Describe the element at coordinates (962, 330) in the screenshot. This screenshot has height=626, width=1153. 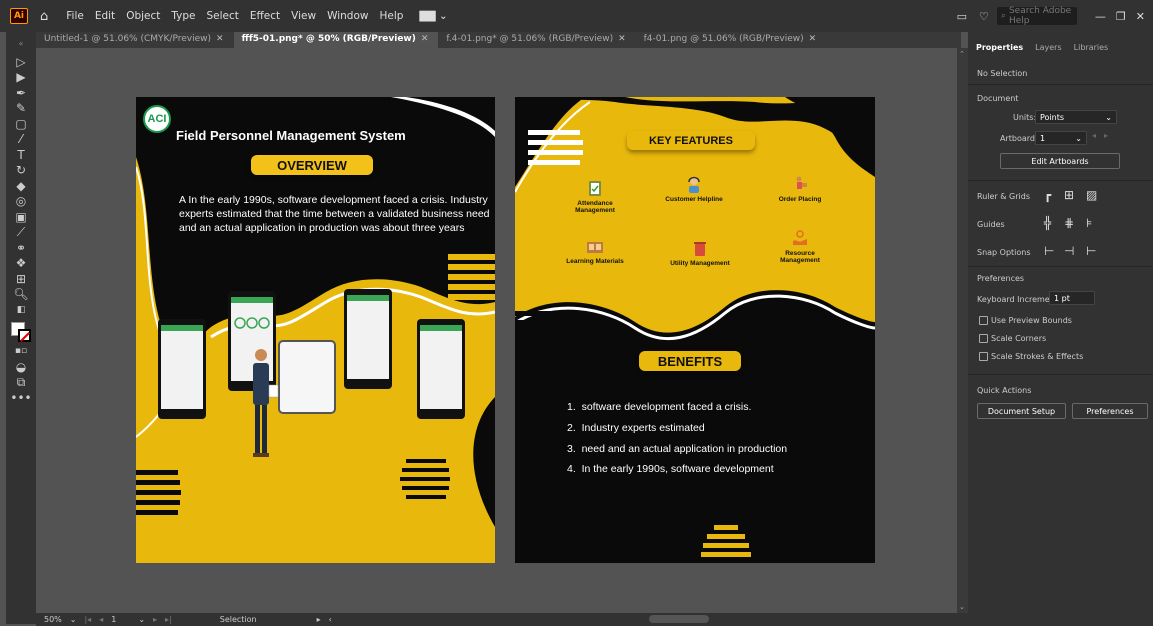
I see `vertical-scrollbar: ⌃ ⌄` at that location.